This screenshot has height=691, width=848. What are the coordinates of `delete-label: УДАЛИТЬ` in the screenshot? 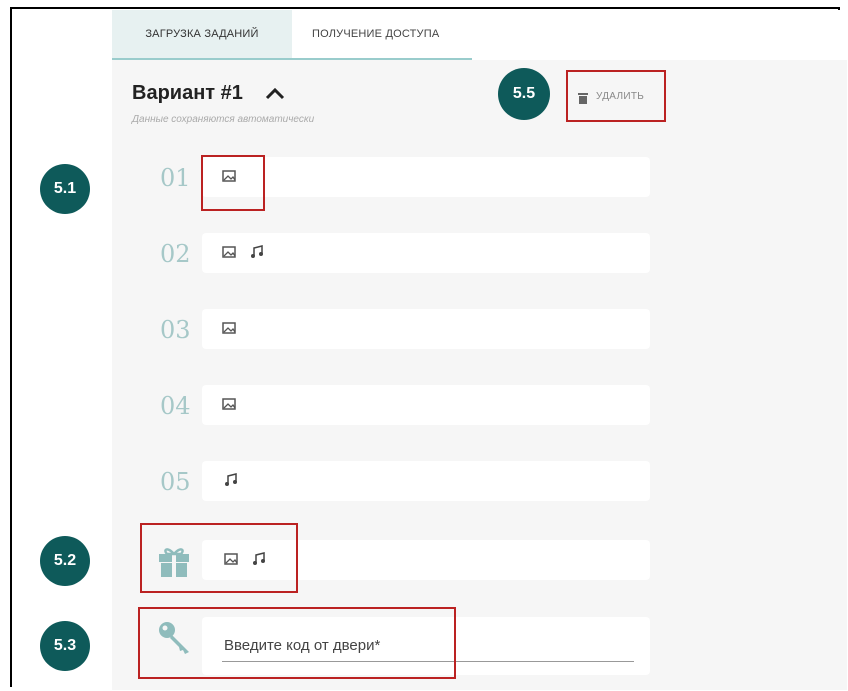 It's located at (620, 96).